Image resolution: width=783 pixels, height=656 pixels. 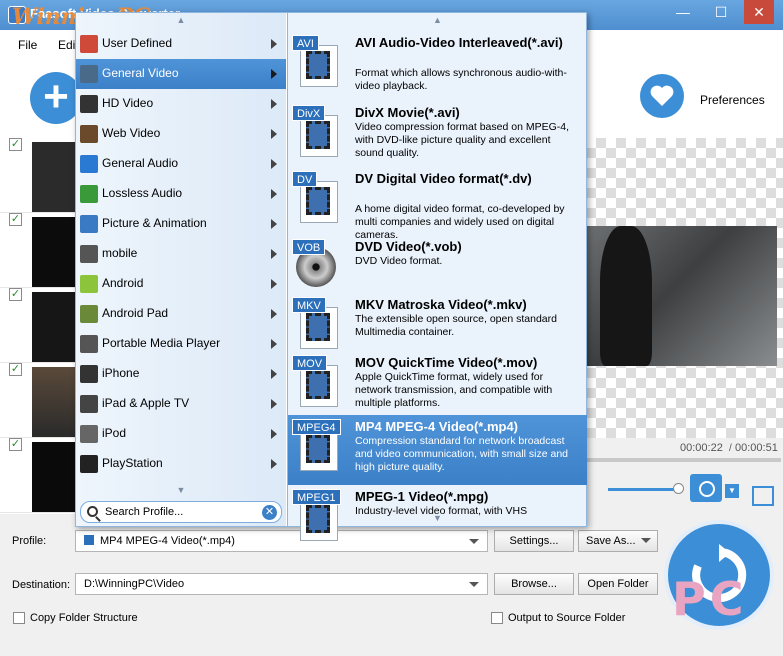 I want to click on category-item: Picture & Animation, so click(x=181, y=224).